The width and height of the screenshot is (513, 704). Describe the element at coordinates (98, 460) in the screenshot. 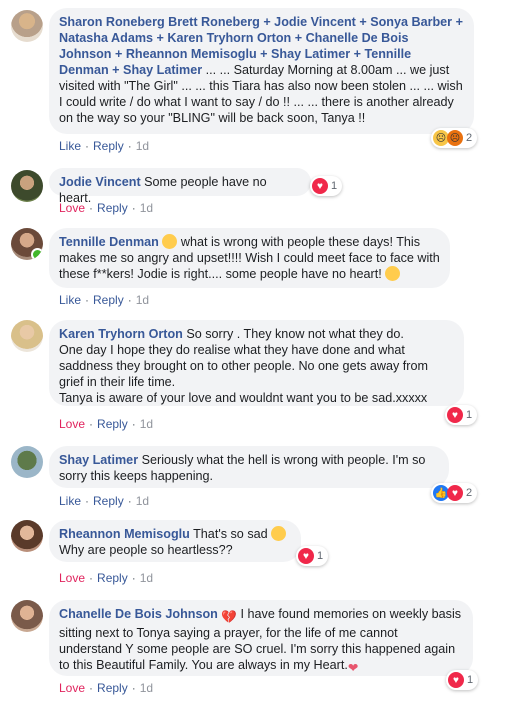

I see `comment-author: Shay Latimer` at that location.